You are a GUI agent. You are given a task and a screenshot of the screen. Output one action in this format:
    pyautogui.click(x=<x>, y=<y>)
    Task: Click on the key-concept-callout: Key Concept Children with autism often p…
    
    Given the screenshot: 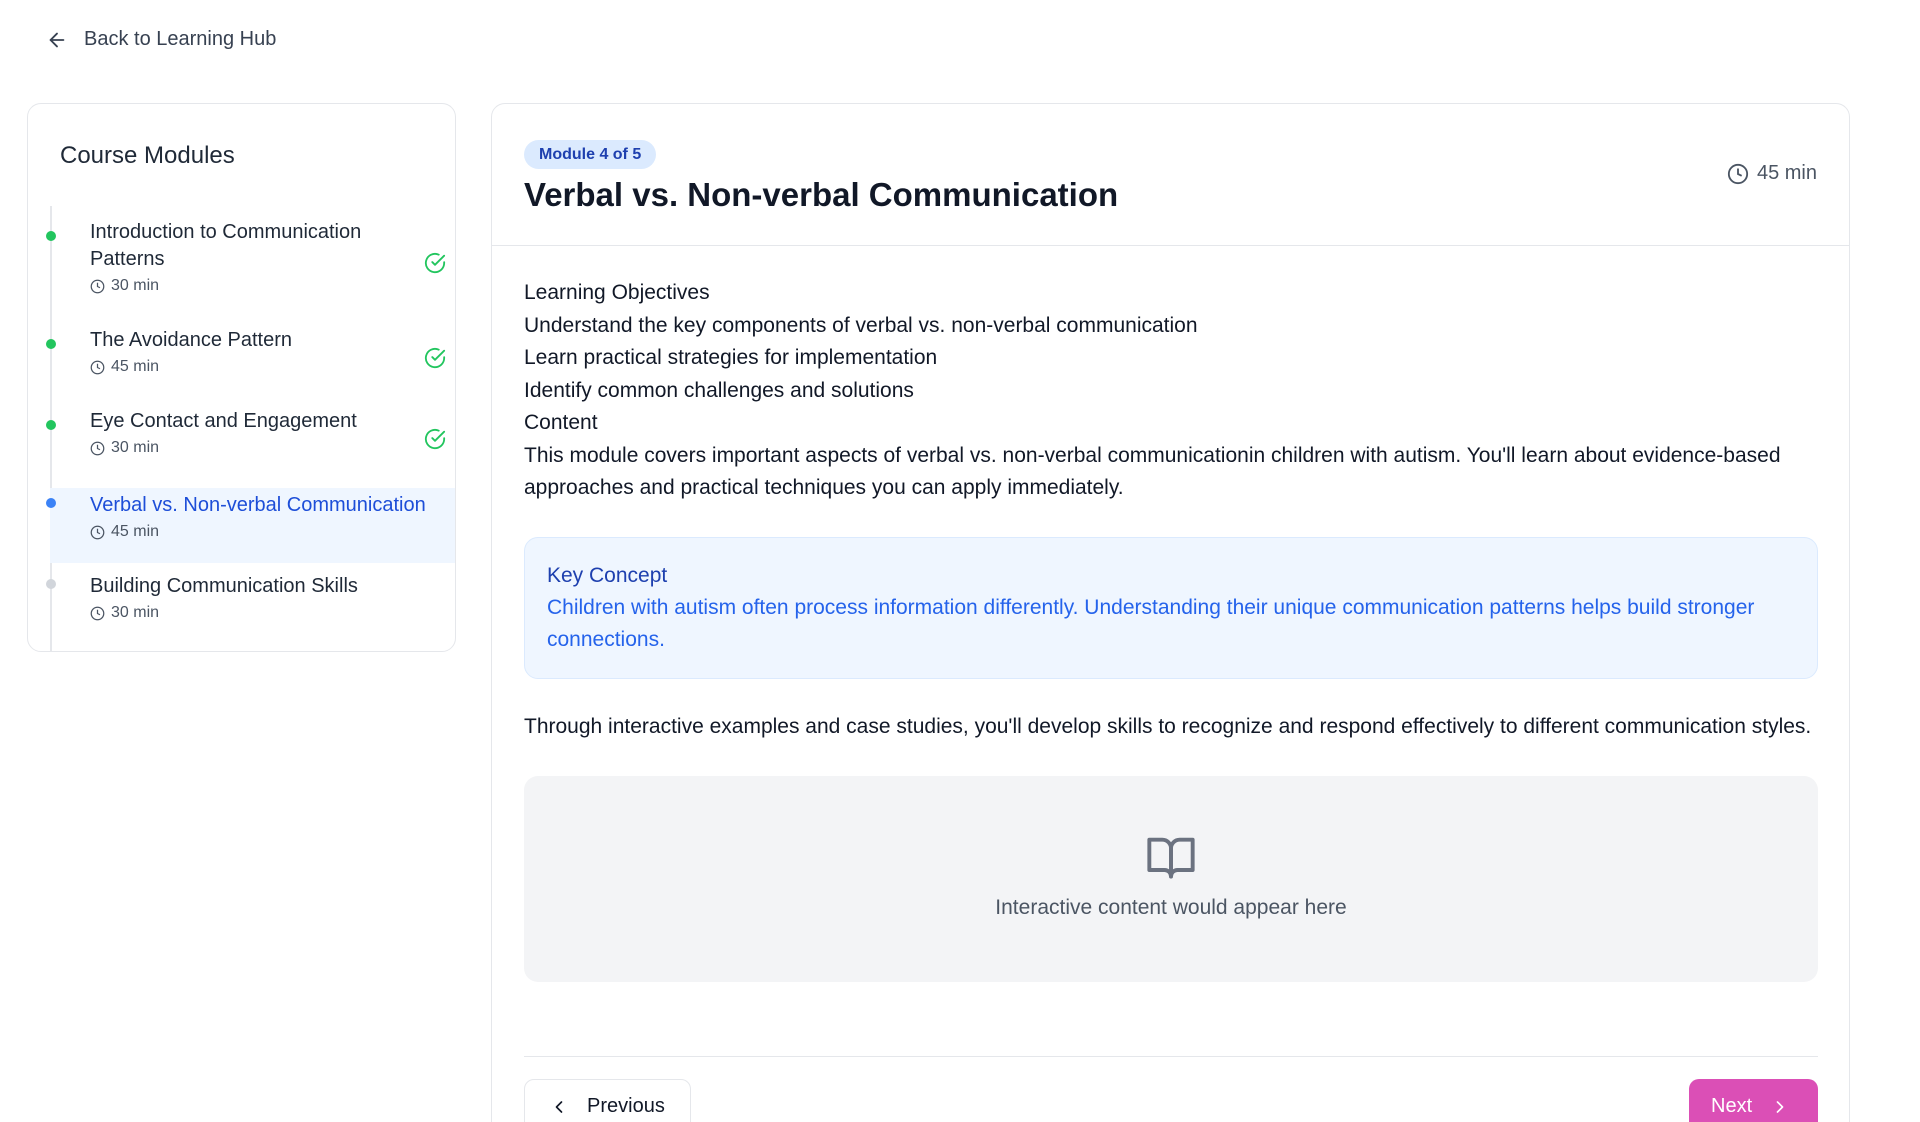 What is the action you would take?
    pyautogui.click(x=1171, y=607)
    